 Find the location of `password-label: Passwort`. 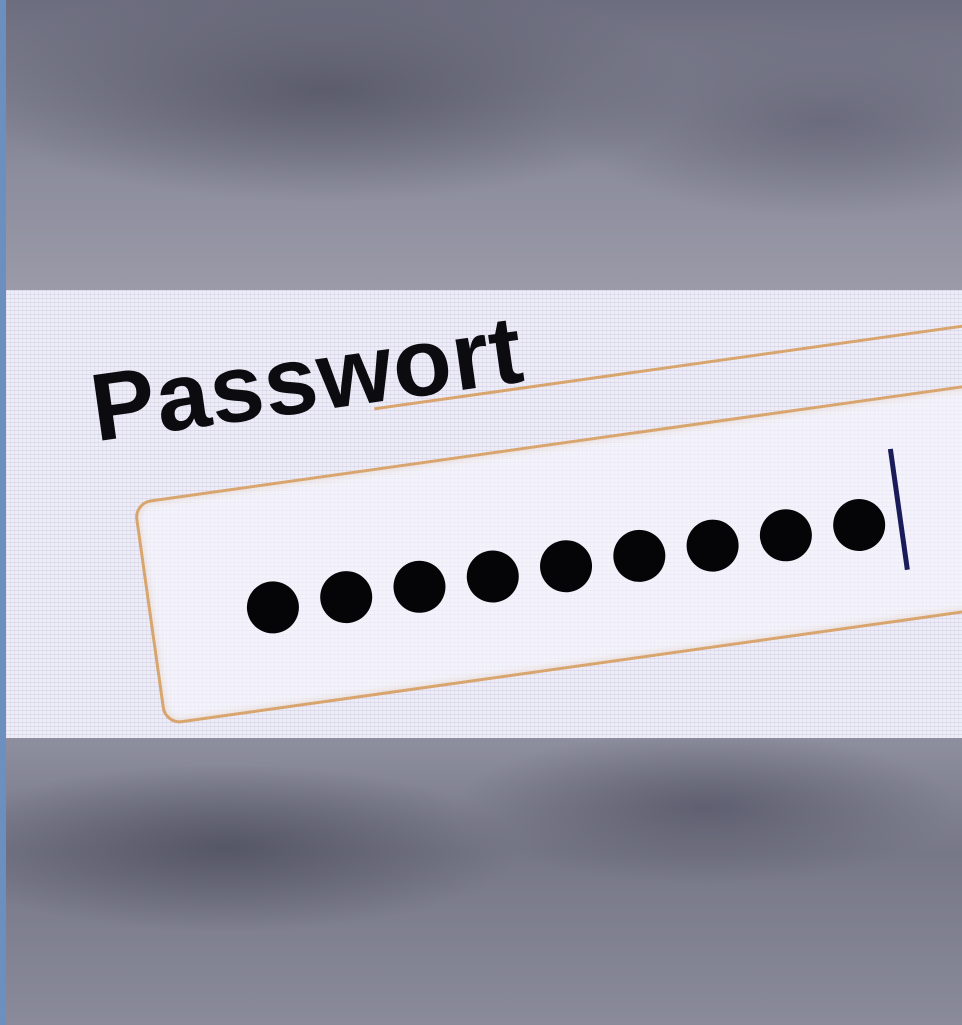

password-label: Passwort is located at coordinates (307, 379).